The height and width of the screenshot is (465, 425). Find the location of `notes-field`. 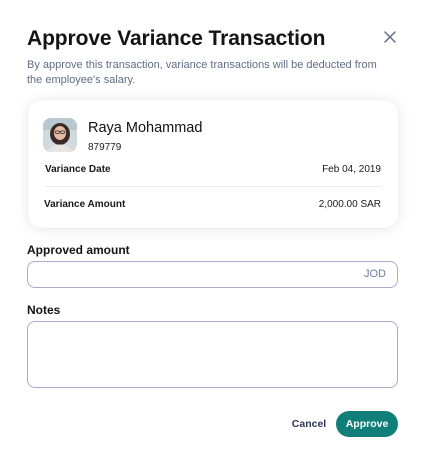

notes-field is located at coordinates (212, 354).